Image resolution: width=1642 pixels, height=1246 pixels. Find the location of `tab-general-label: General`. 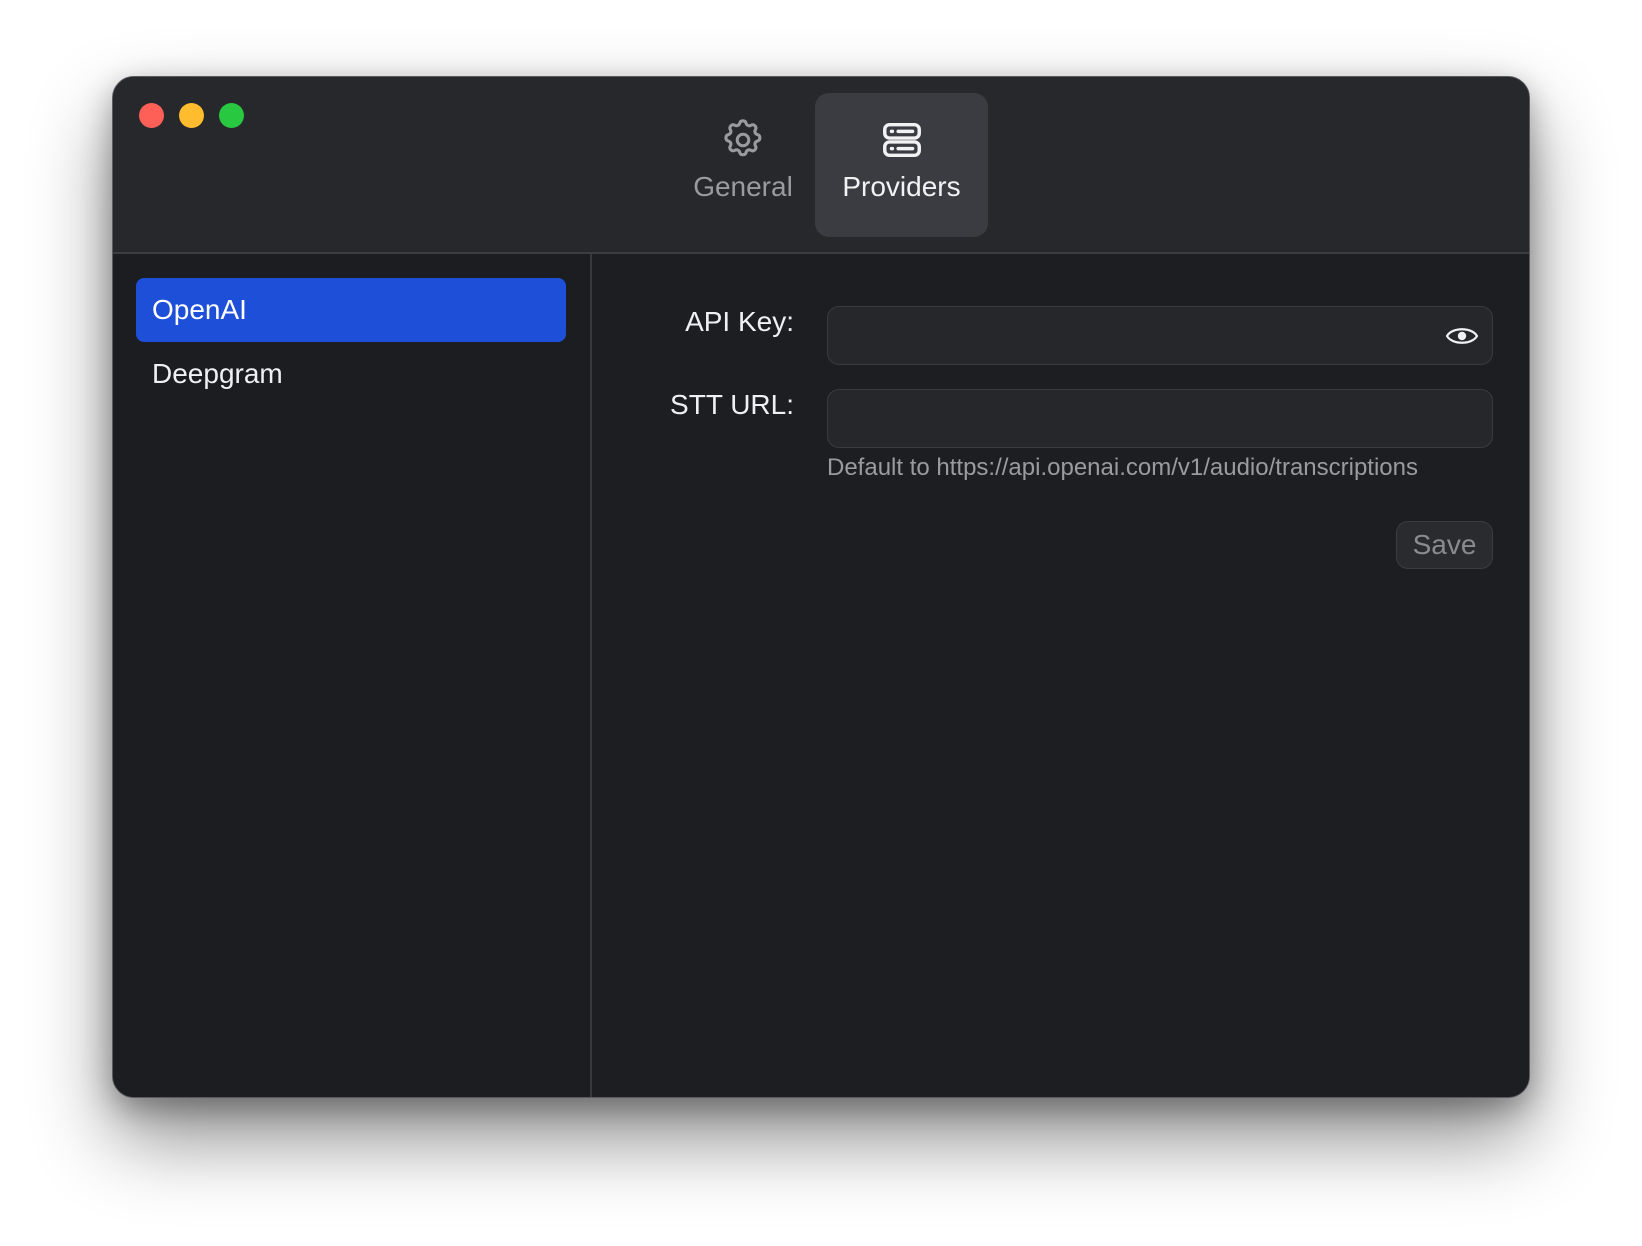

tab-general-label: General is located at coordinates (743, 186).